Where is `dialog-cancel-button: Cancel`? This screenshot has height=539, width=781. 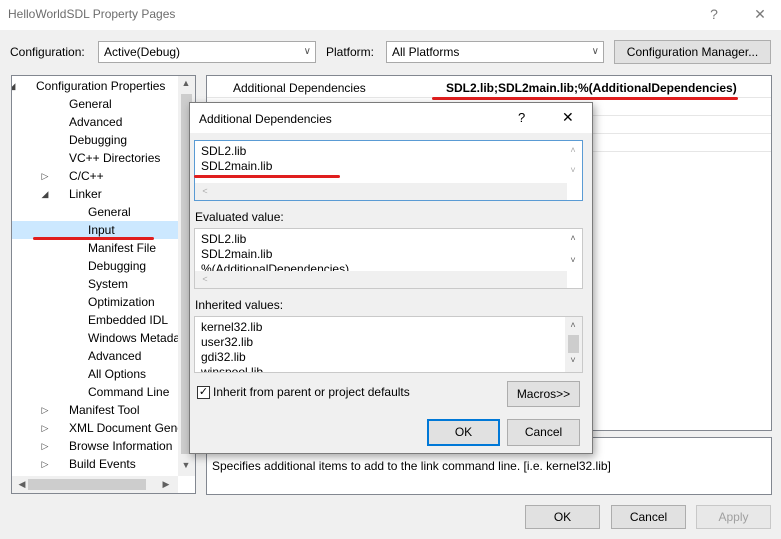
dialog-cancel-button: Cancel is located at coordinates (543, 432).